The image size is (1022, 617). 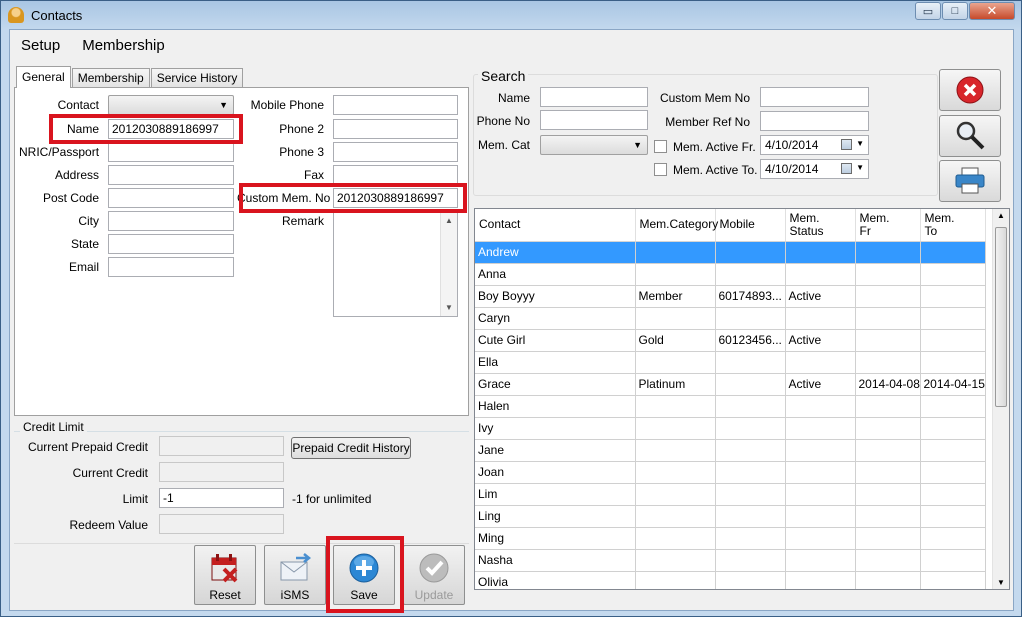 I want to click on fax-field, so click(x=395, y=175).